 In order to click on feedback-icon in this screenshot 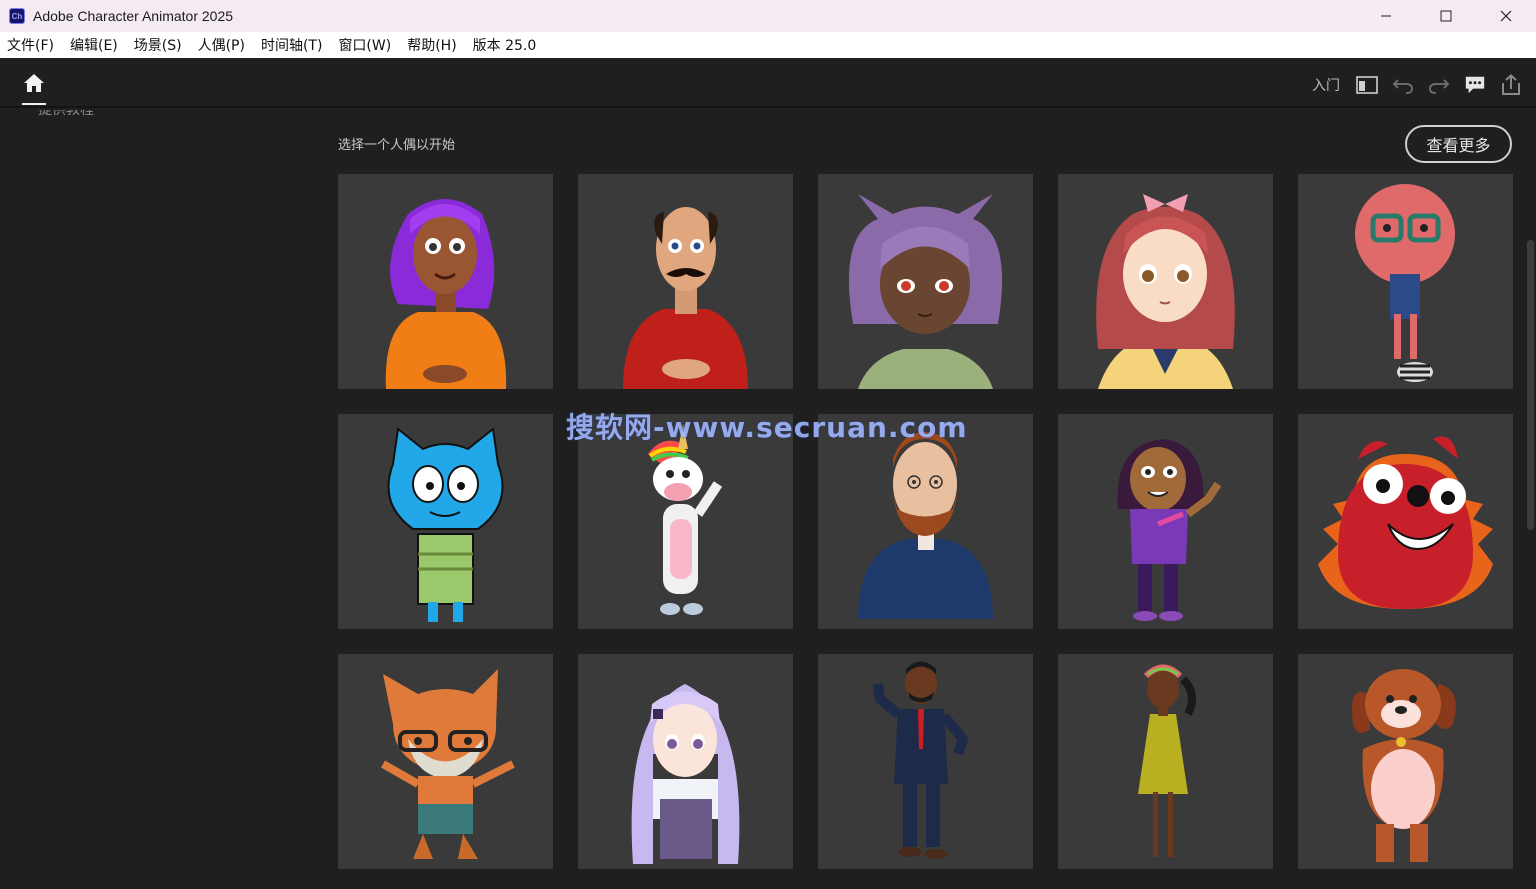, I will do `click(1475, 85)`.